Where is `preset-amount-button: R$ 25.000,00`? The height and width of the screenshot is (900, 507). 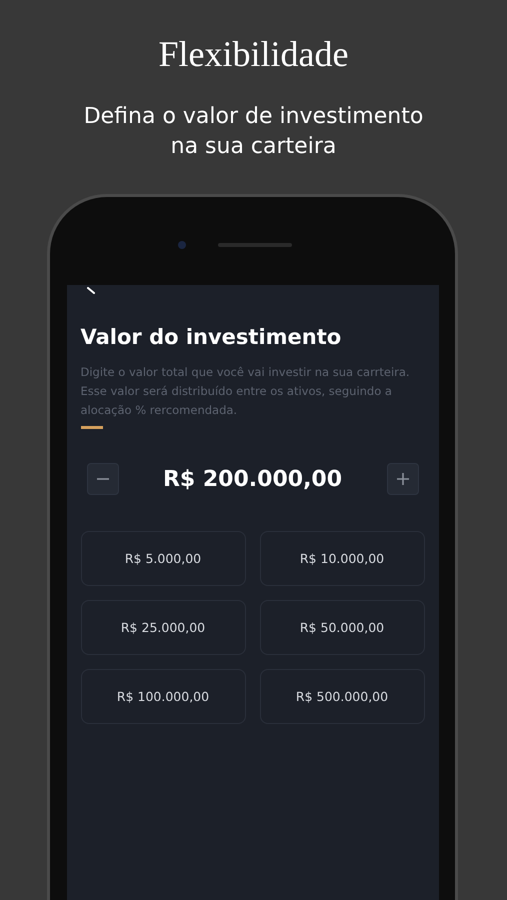
preset-amount-button: R$ 25.000,00 is located at coordinates (163, 627).